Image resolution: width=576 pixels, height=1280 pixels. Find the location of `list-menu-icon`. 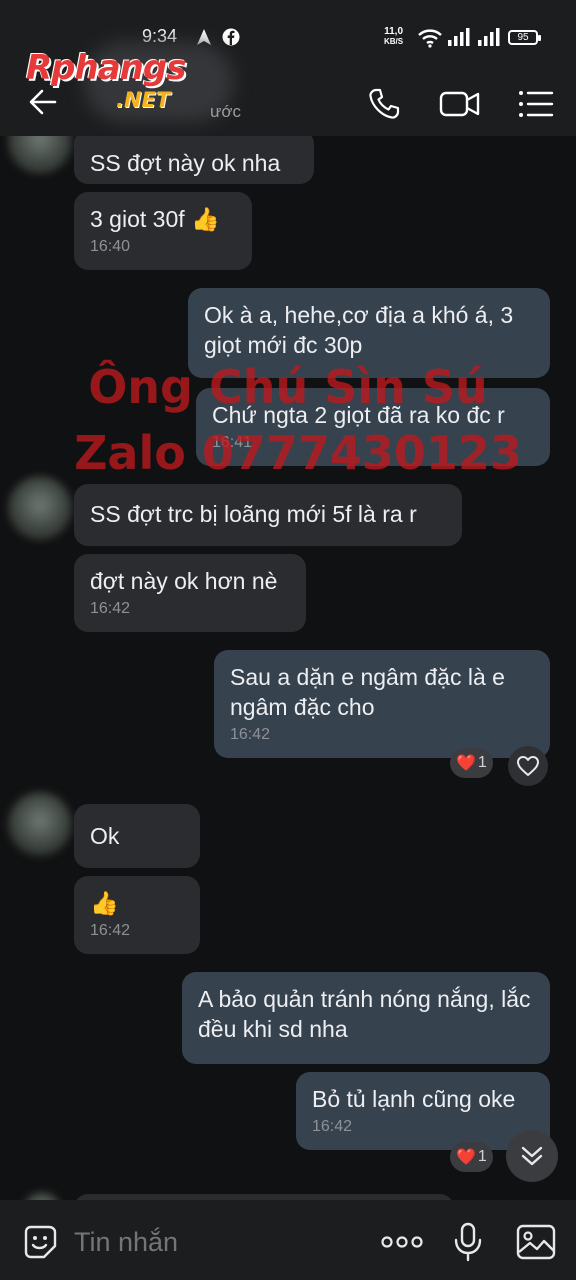

list-menu-icon is located at coordinates (536, 104).